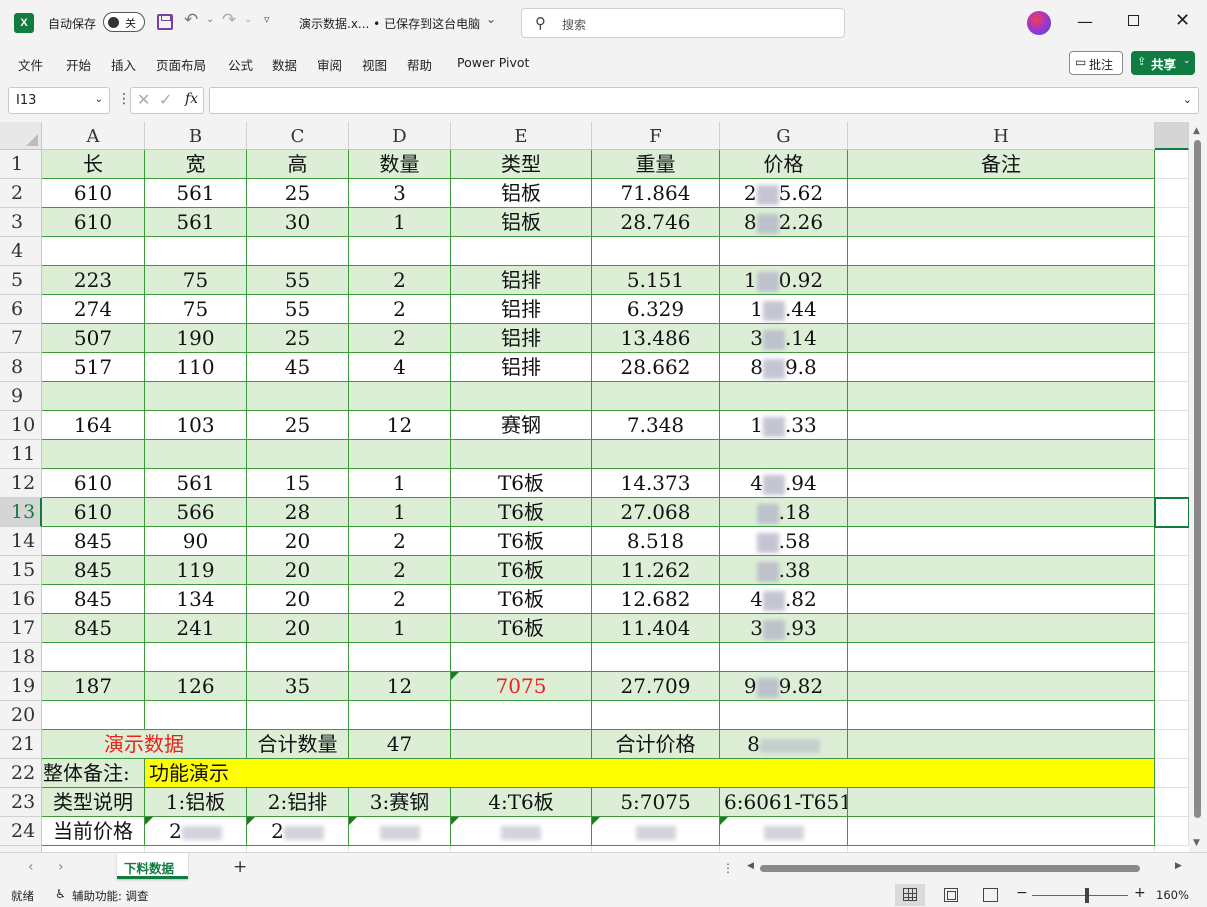  Describe the element at coordinates (93, 222) in the screenshot. I see `cell-a3: 610` at that location.